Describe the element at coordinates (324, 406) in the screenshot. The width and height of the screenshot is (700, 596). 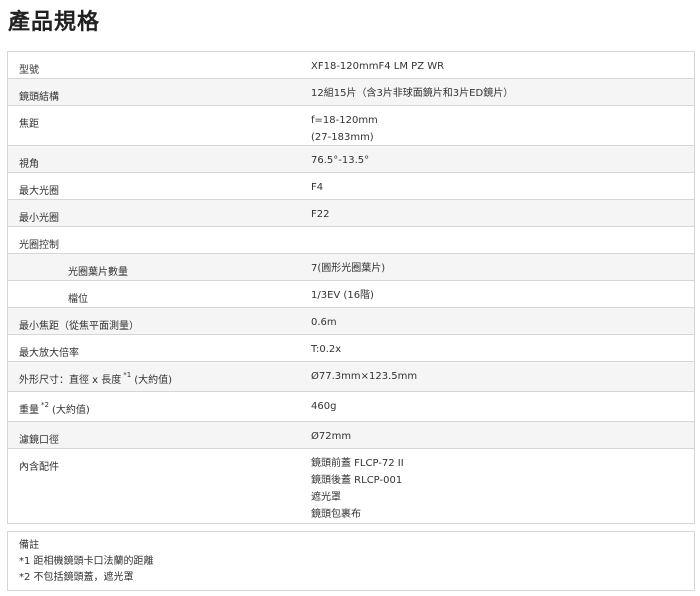
I see `spec-value: 460g` at that location.